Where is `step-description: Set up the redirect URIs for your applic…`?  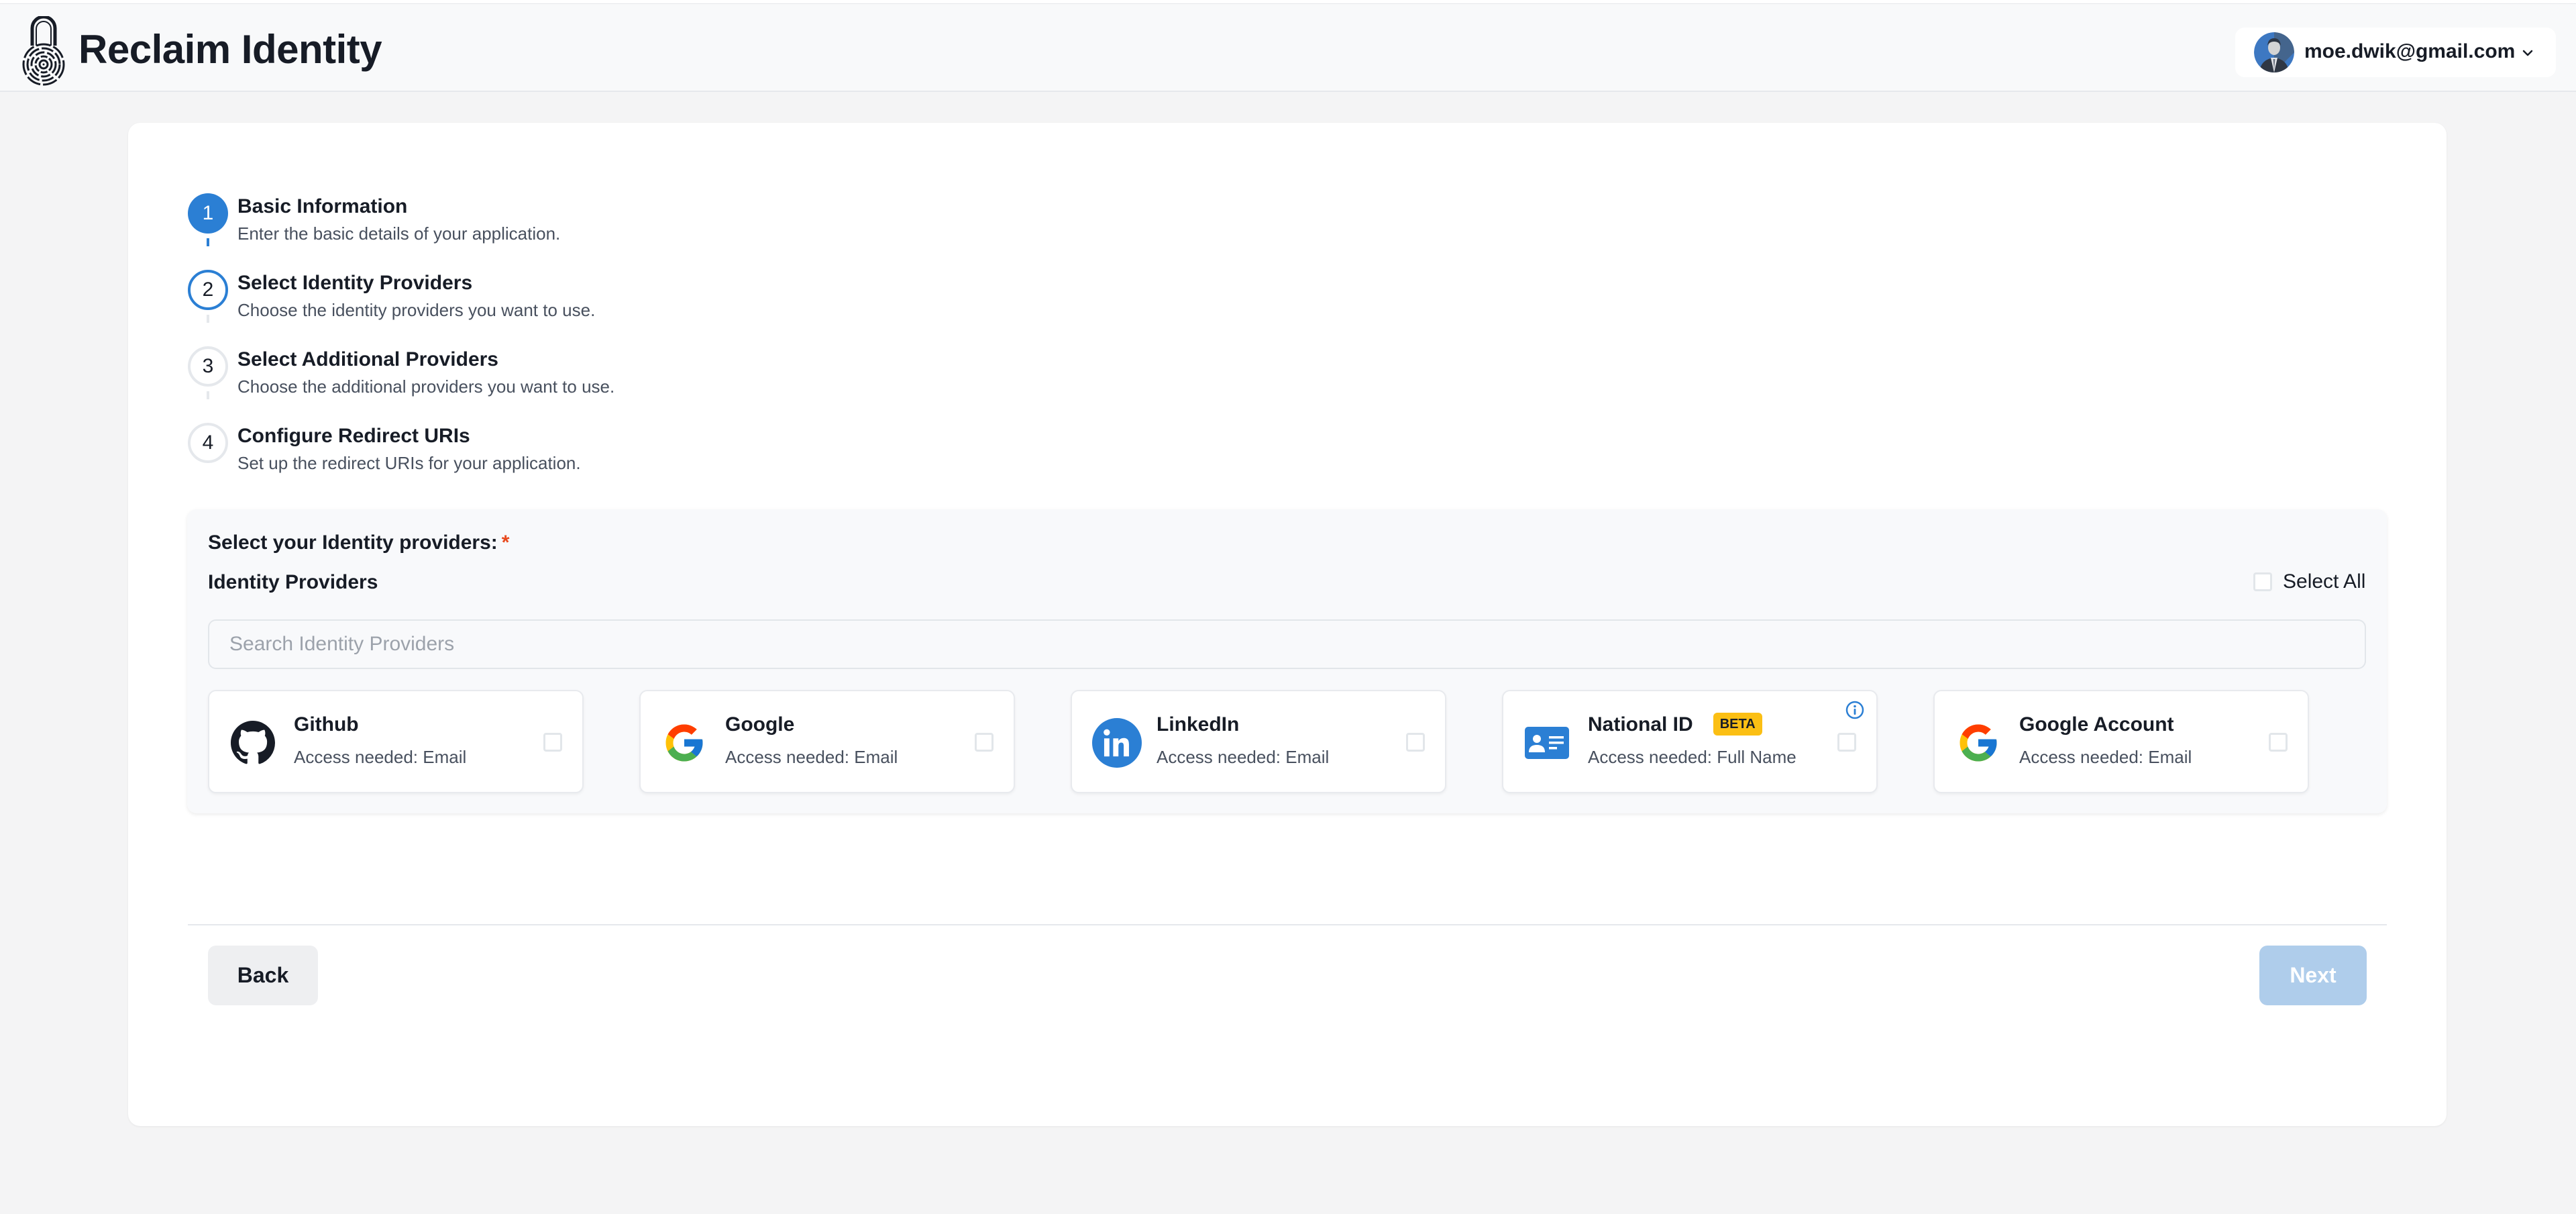
step-description: Set up the redirect URIs for your applic… is located at coordinates (409, 463).